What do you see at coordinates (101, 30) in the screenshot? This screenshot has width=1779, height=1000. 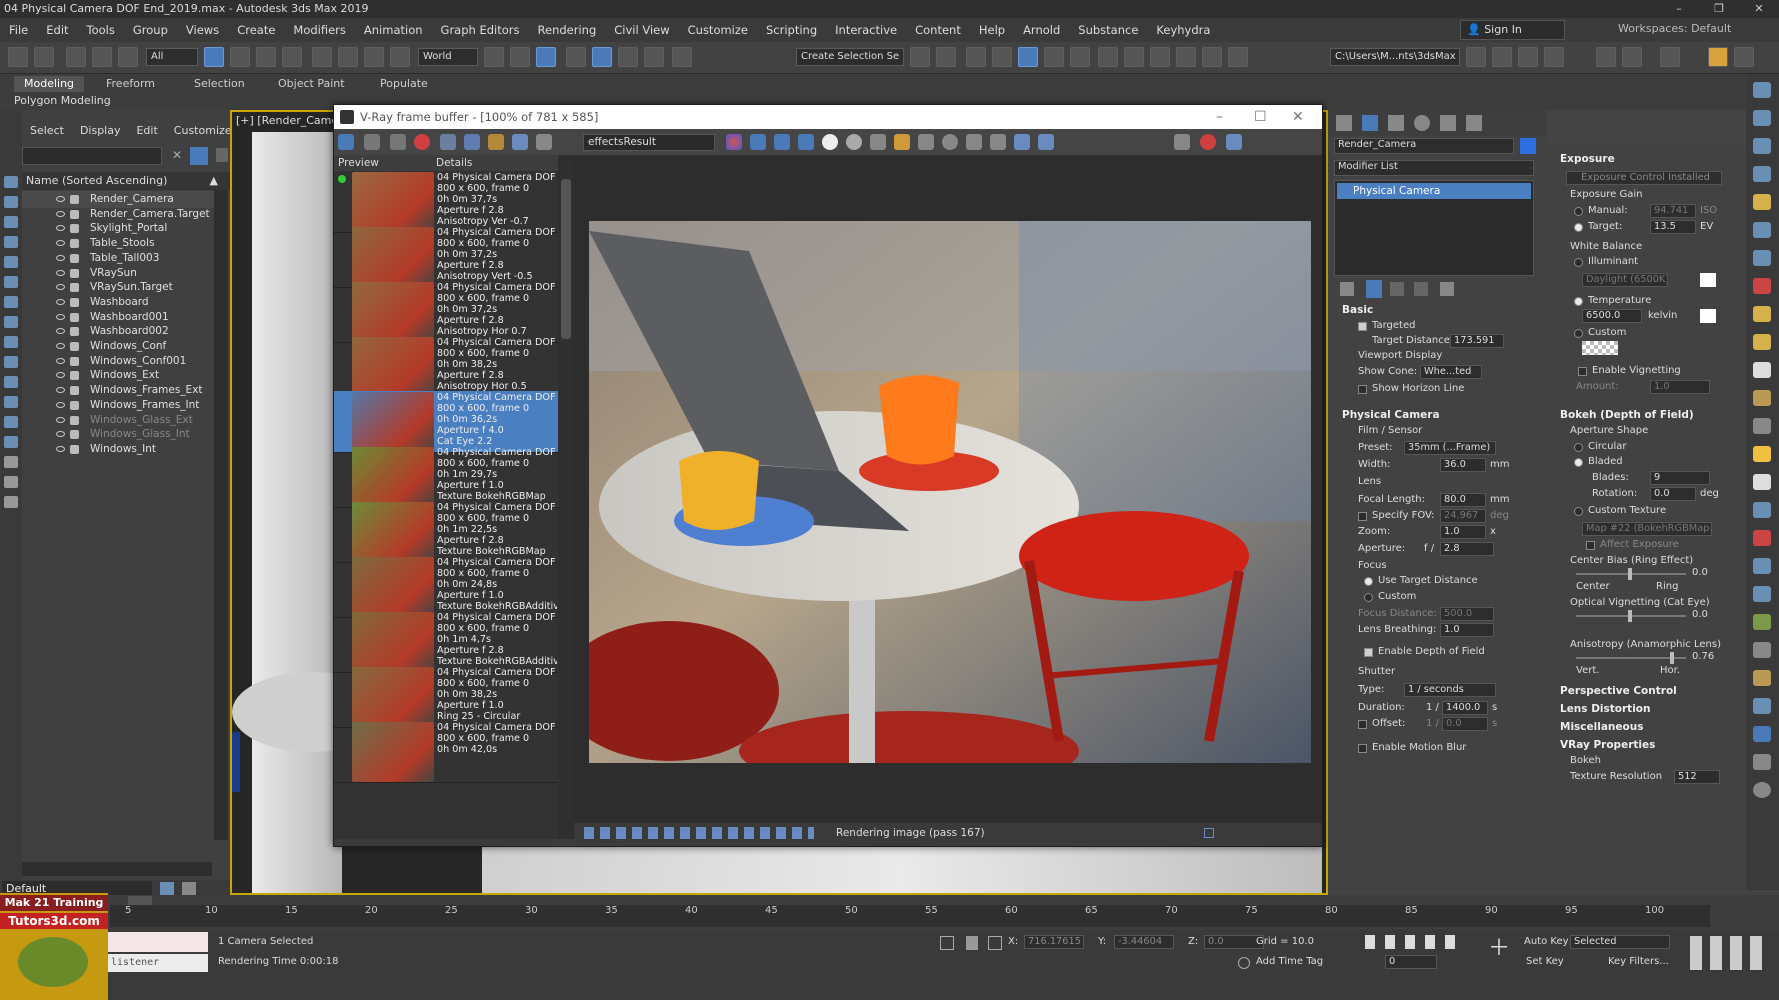 I see `menu-tools: Tools` at bounding box center [101, 30].